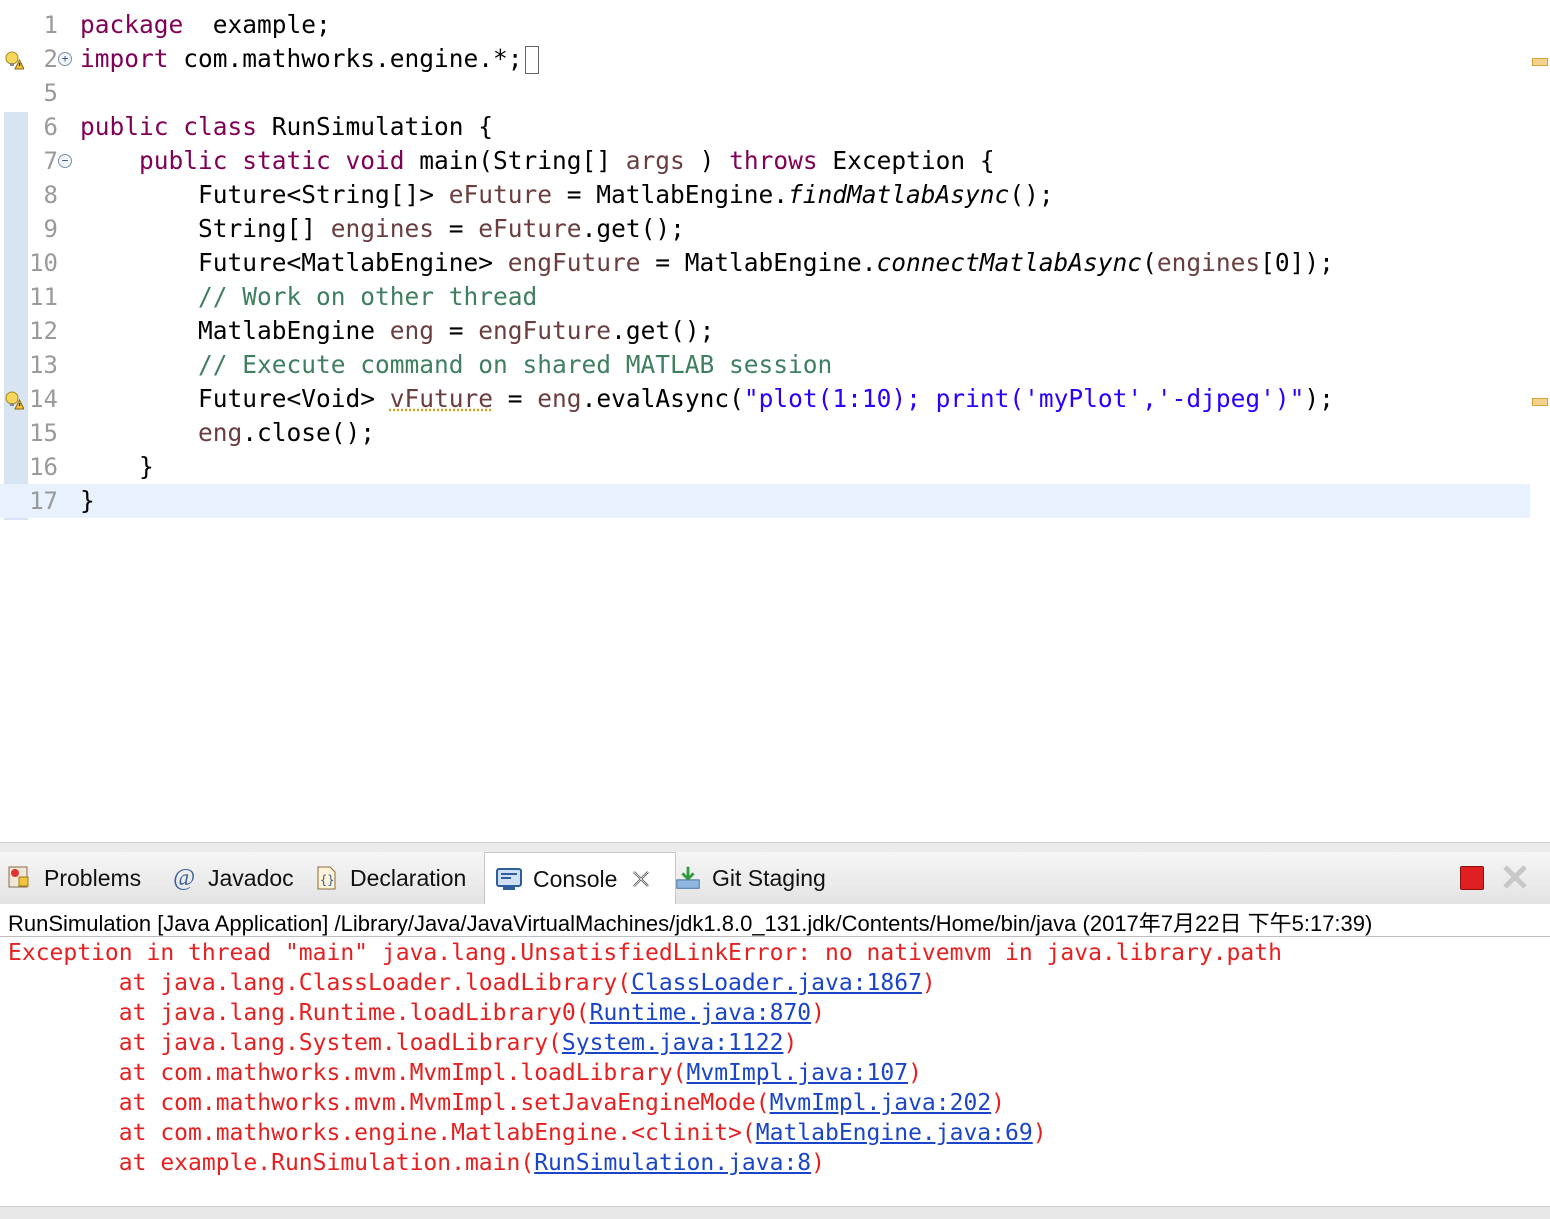 This screenshot has width=1550, height=1219. Describe the element at coordinates (93, 877) in the screenshot. I see `tab-label: Problems` at that location.